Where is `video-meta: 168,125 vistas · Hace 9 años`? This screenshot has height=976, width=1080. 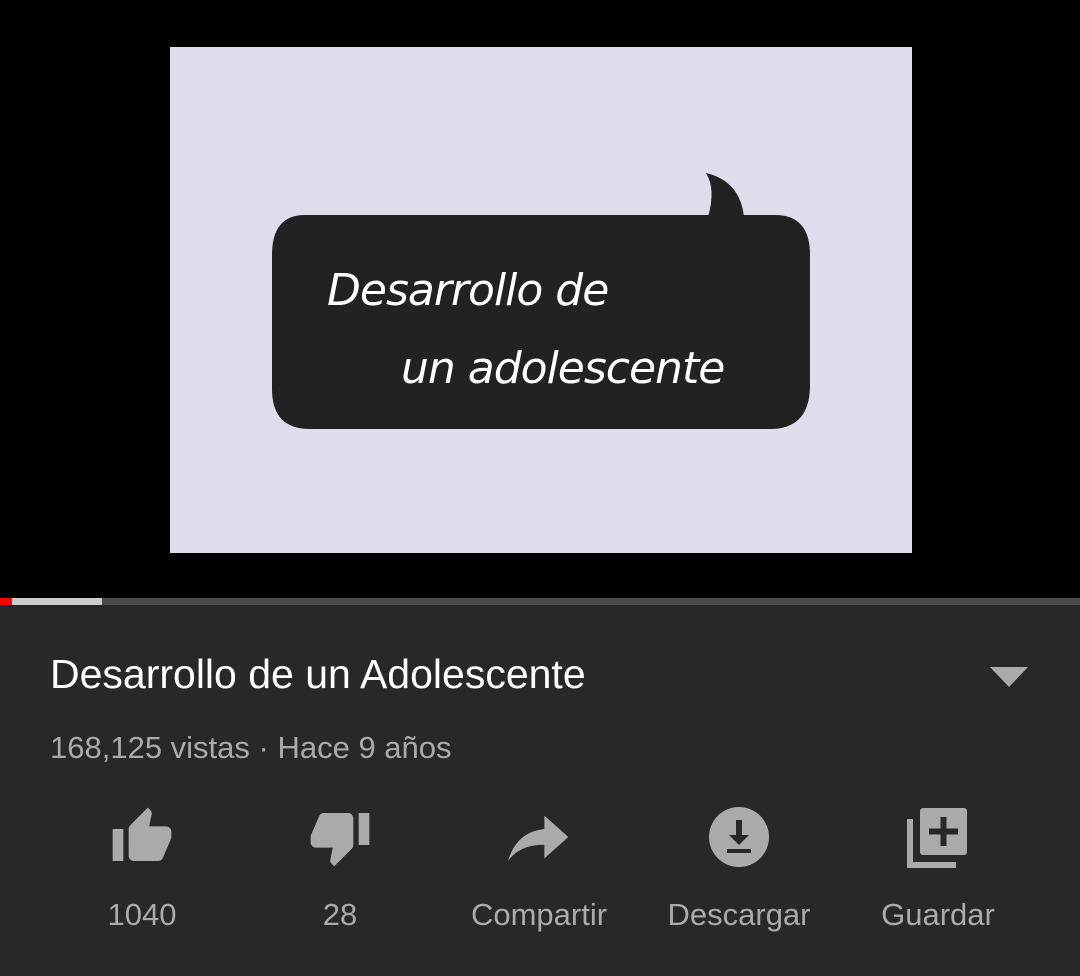 video-meta: 168,125 vistas · Hace 9 años is located at coordinates (251, 747).